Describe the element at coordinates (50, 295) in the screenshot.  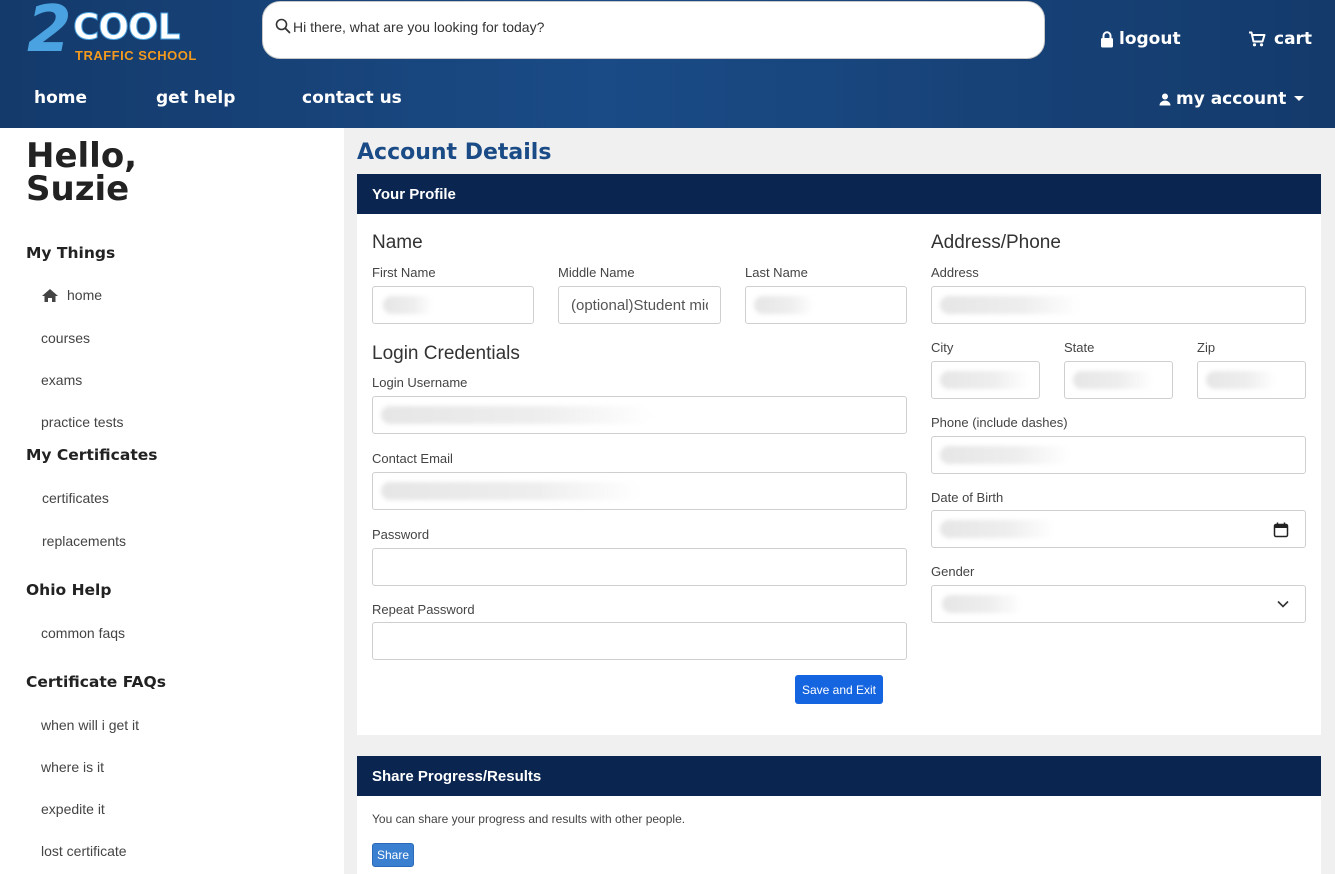
I see `home-icon` at that location.